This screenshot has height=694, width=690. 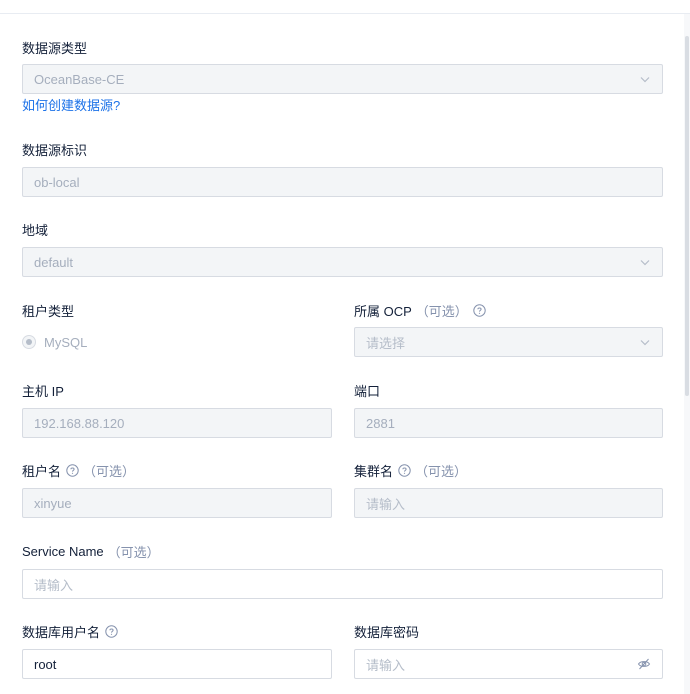 What do you see at coordinates (508, 503) in the screenshot?
I see `cluster-name-input: 请输入` at bounding box center [508, 503].